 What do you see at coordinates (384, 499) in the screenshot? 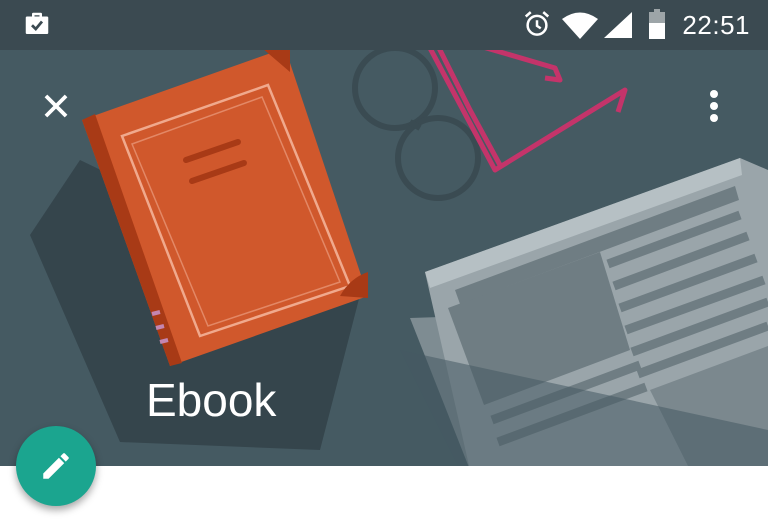
I see `content-area` at bounding box center [384, 499].